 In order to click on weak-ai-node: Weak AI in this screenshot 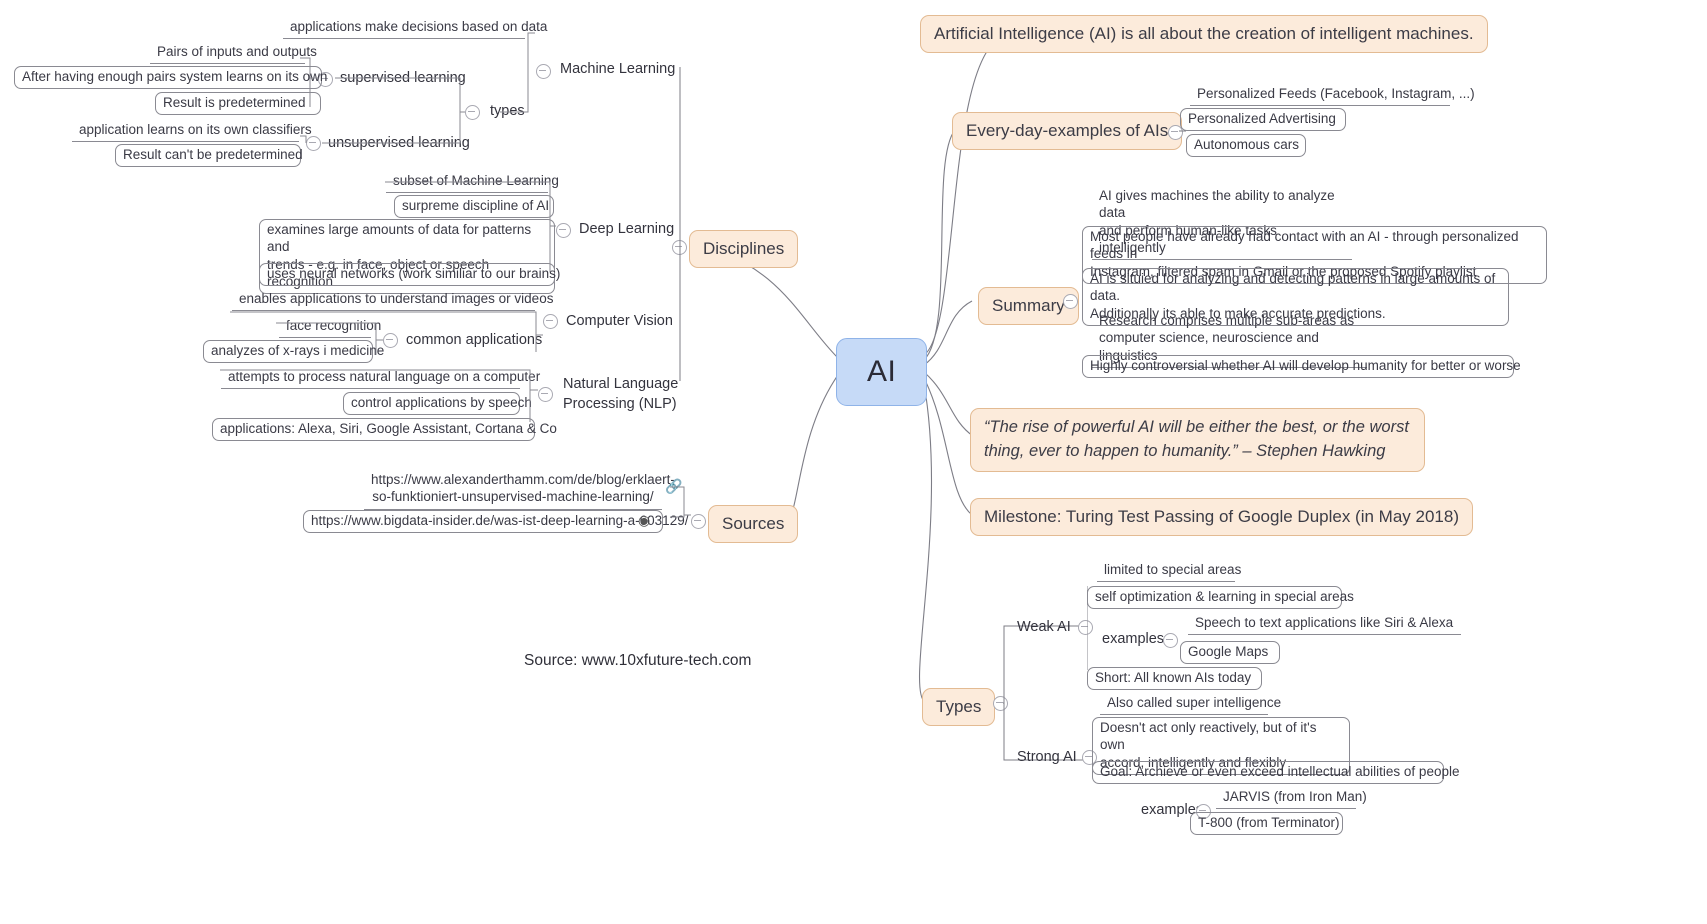, I will do `click(1044, 627)`.